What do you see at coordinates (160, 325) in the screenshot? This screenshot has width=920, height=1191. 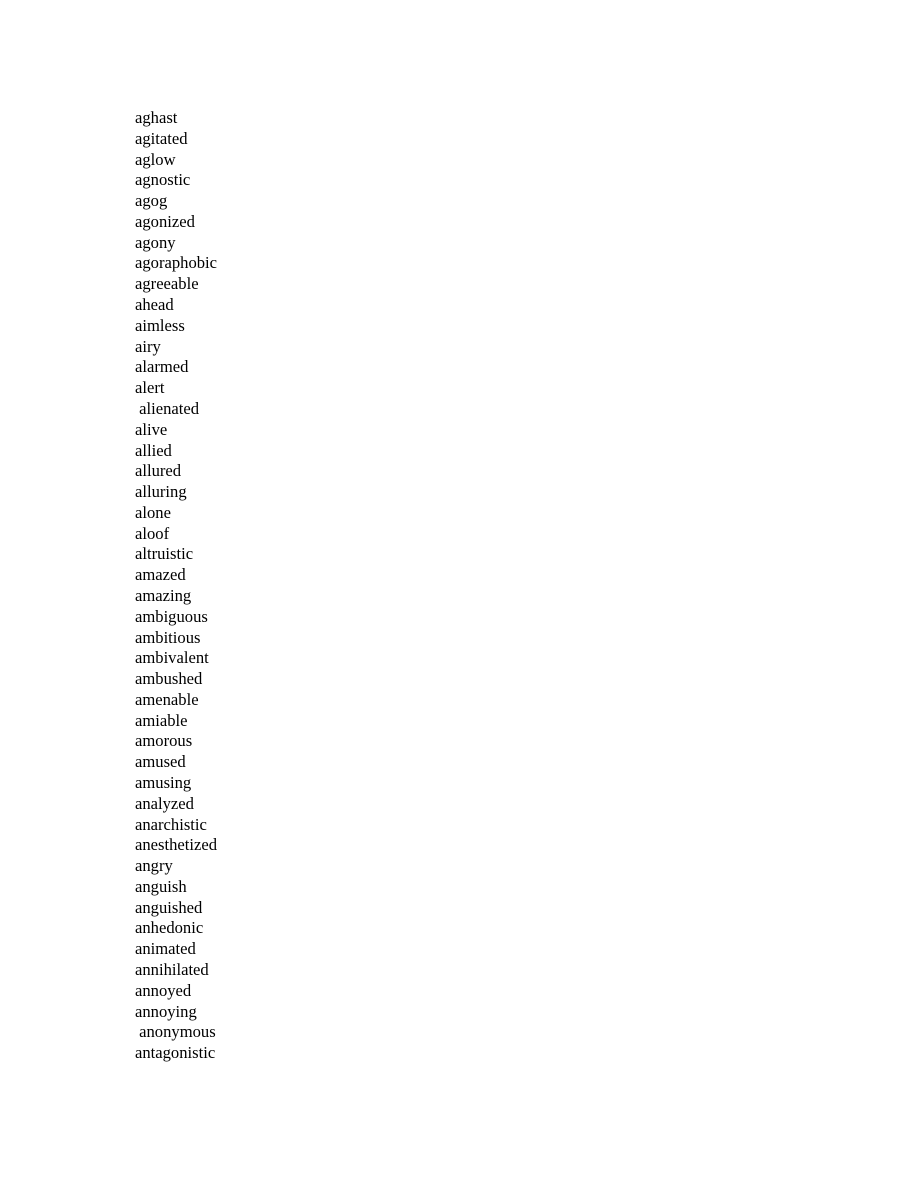 I see `word-list-item: aimless` at bounding box center [160, 325].